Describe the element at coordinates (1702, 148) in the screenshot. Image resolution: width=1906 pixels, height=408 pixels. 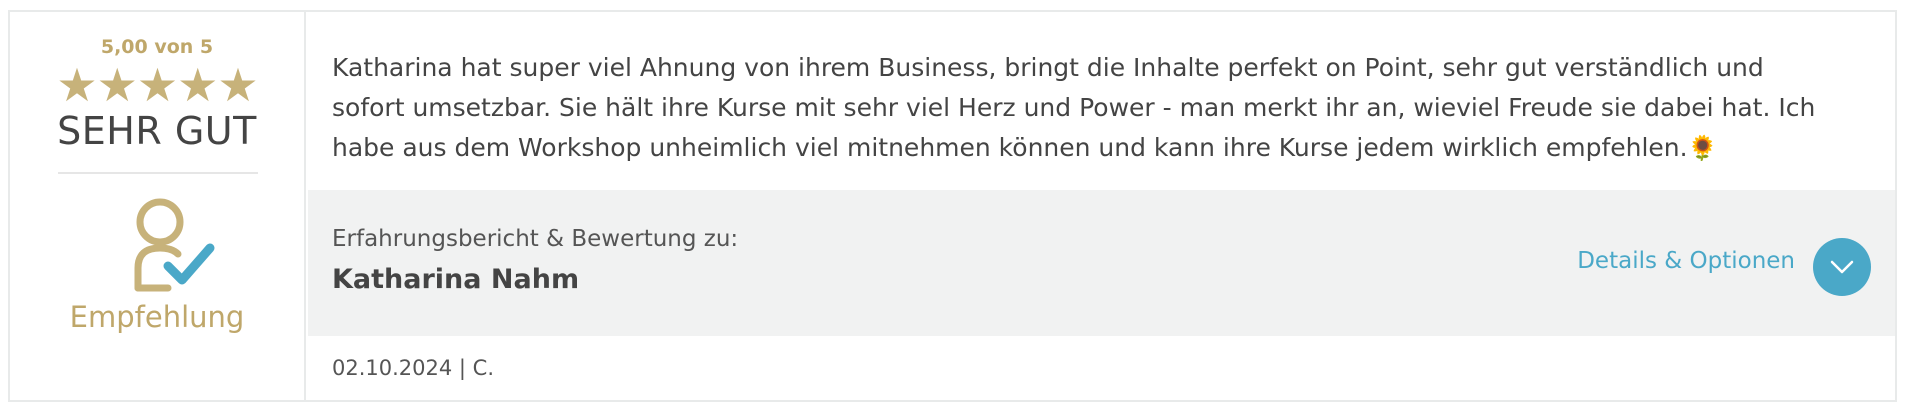
I see `sunflower-emoji: 🌻` at that location.